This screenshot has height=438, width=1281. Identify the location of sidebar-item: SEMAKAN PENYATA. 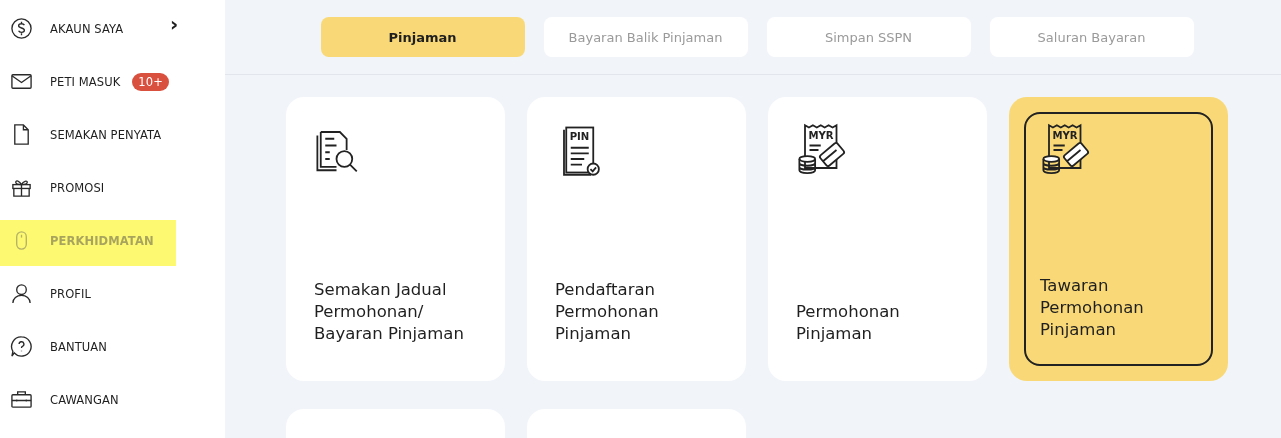
(112, 134).